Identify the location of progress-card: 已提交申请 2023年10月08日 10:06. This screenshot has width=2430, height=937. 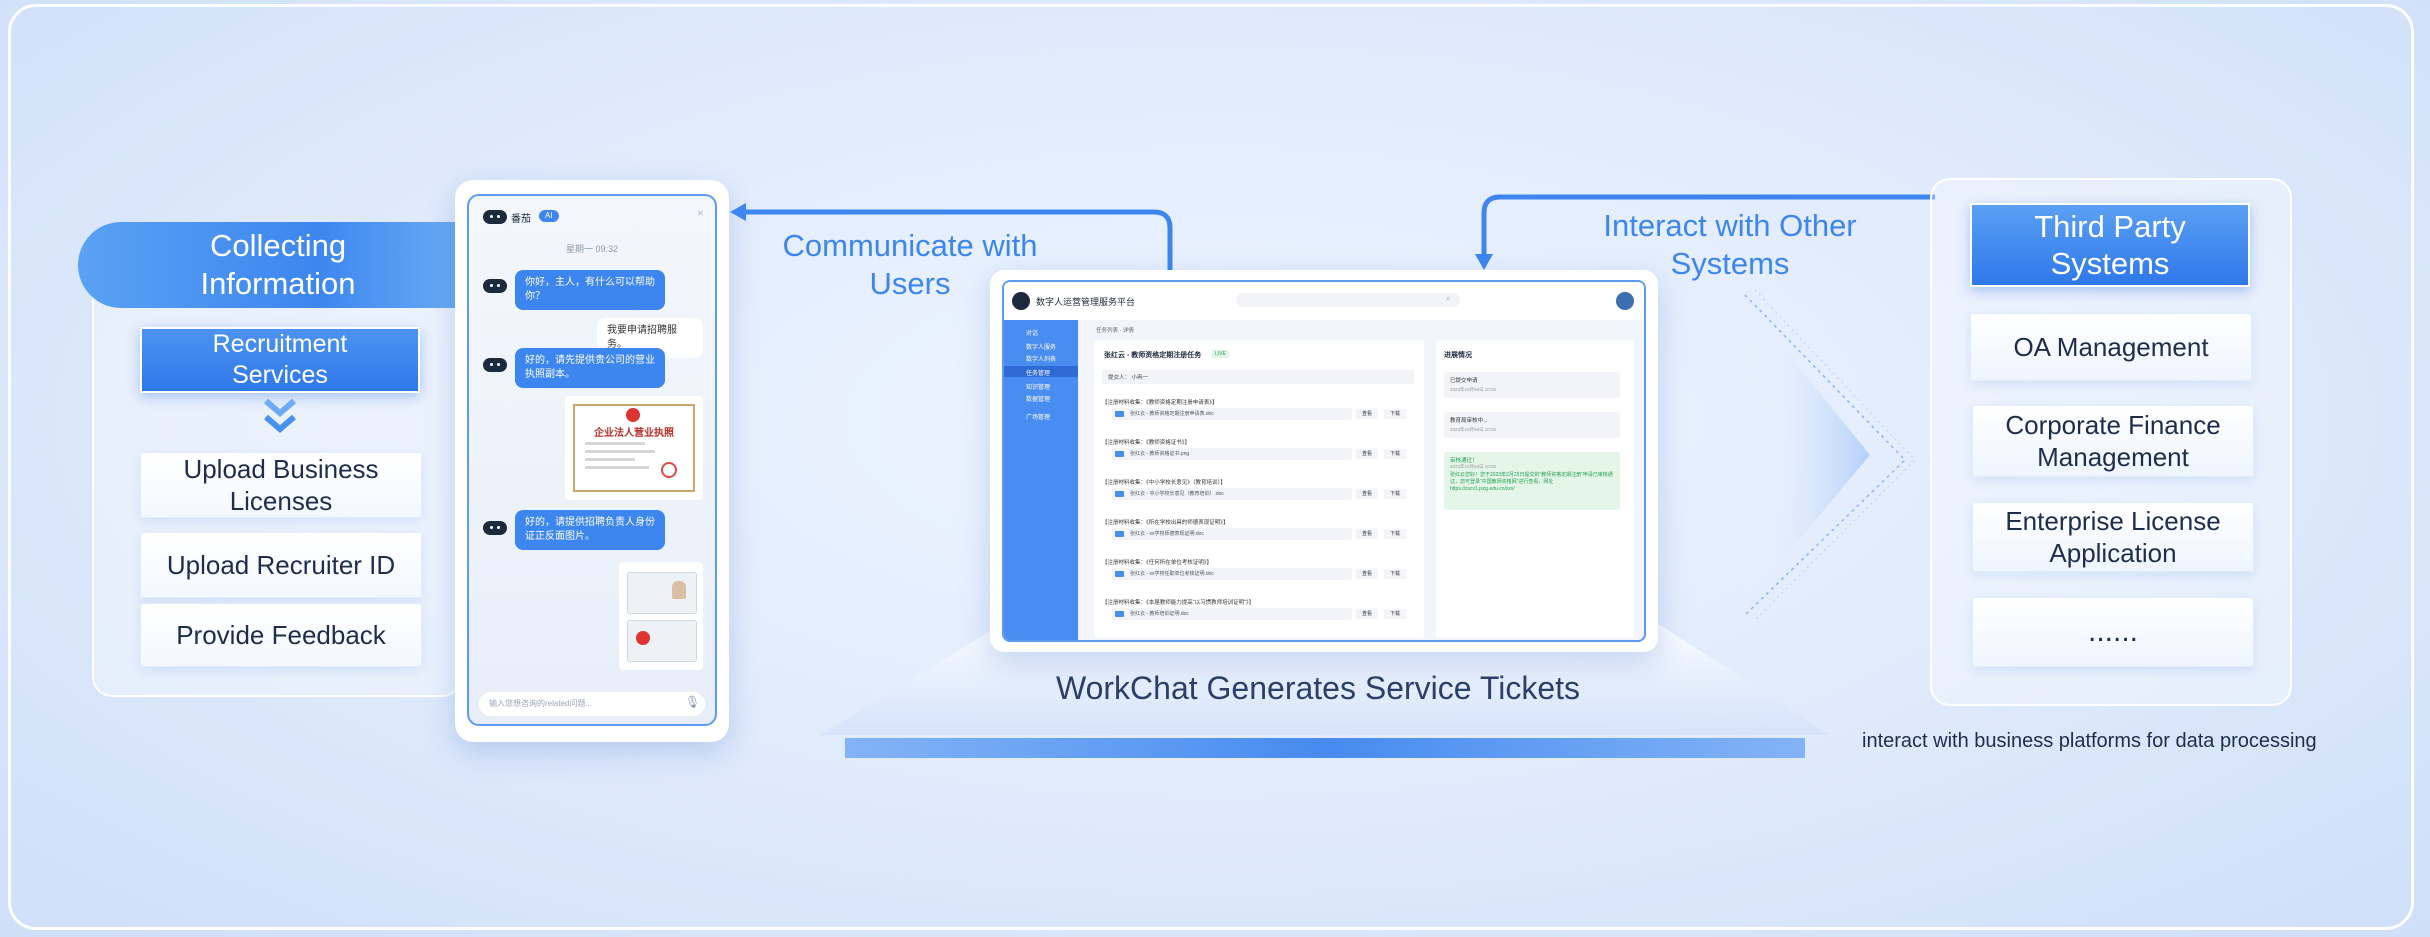
(1532, 385).